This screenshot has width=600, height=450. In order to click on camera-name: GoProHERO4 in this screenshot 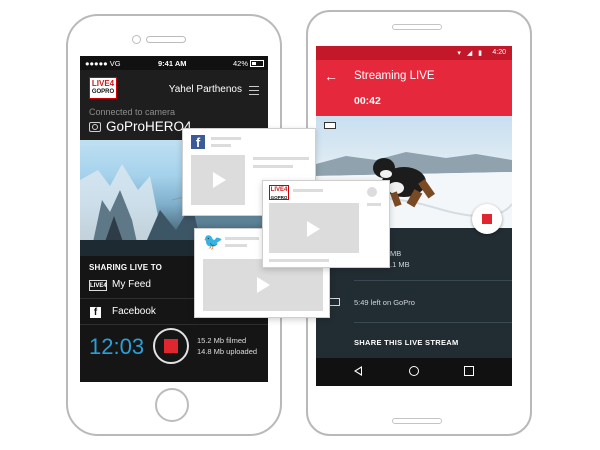, I will do `click(149, 126)`.